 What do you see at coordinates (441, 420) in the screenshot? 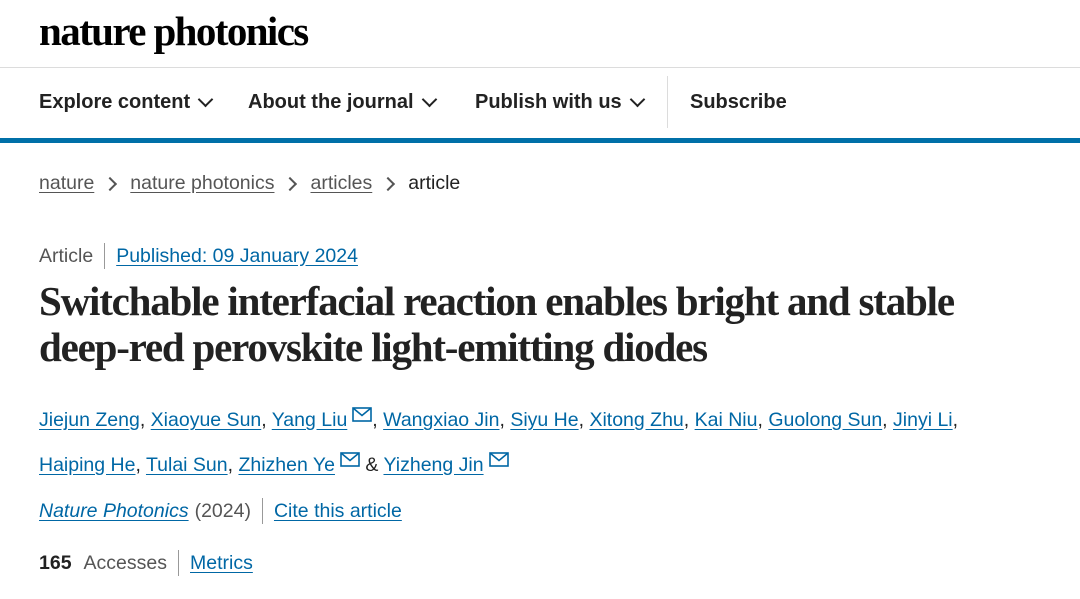
I see `author-link: Wangxiao Jin` at bounding box center [441, 420].